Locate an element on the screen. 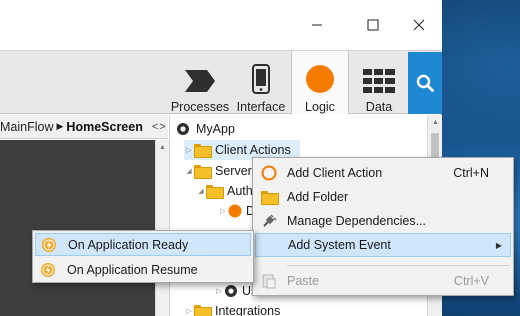  canvas-scrollbar: ▲ is located at coordinates (162, 228).